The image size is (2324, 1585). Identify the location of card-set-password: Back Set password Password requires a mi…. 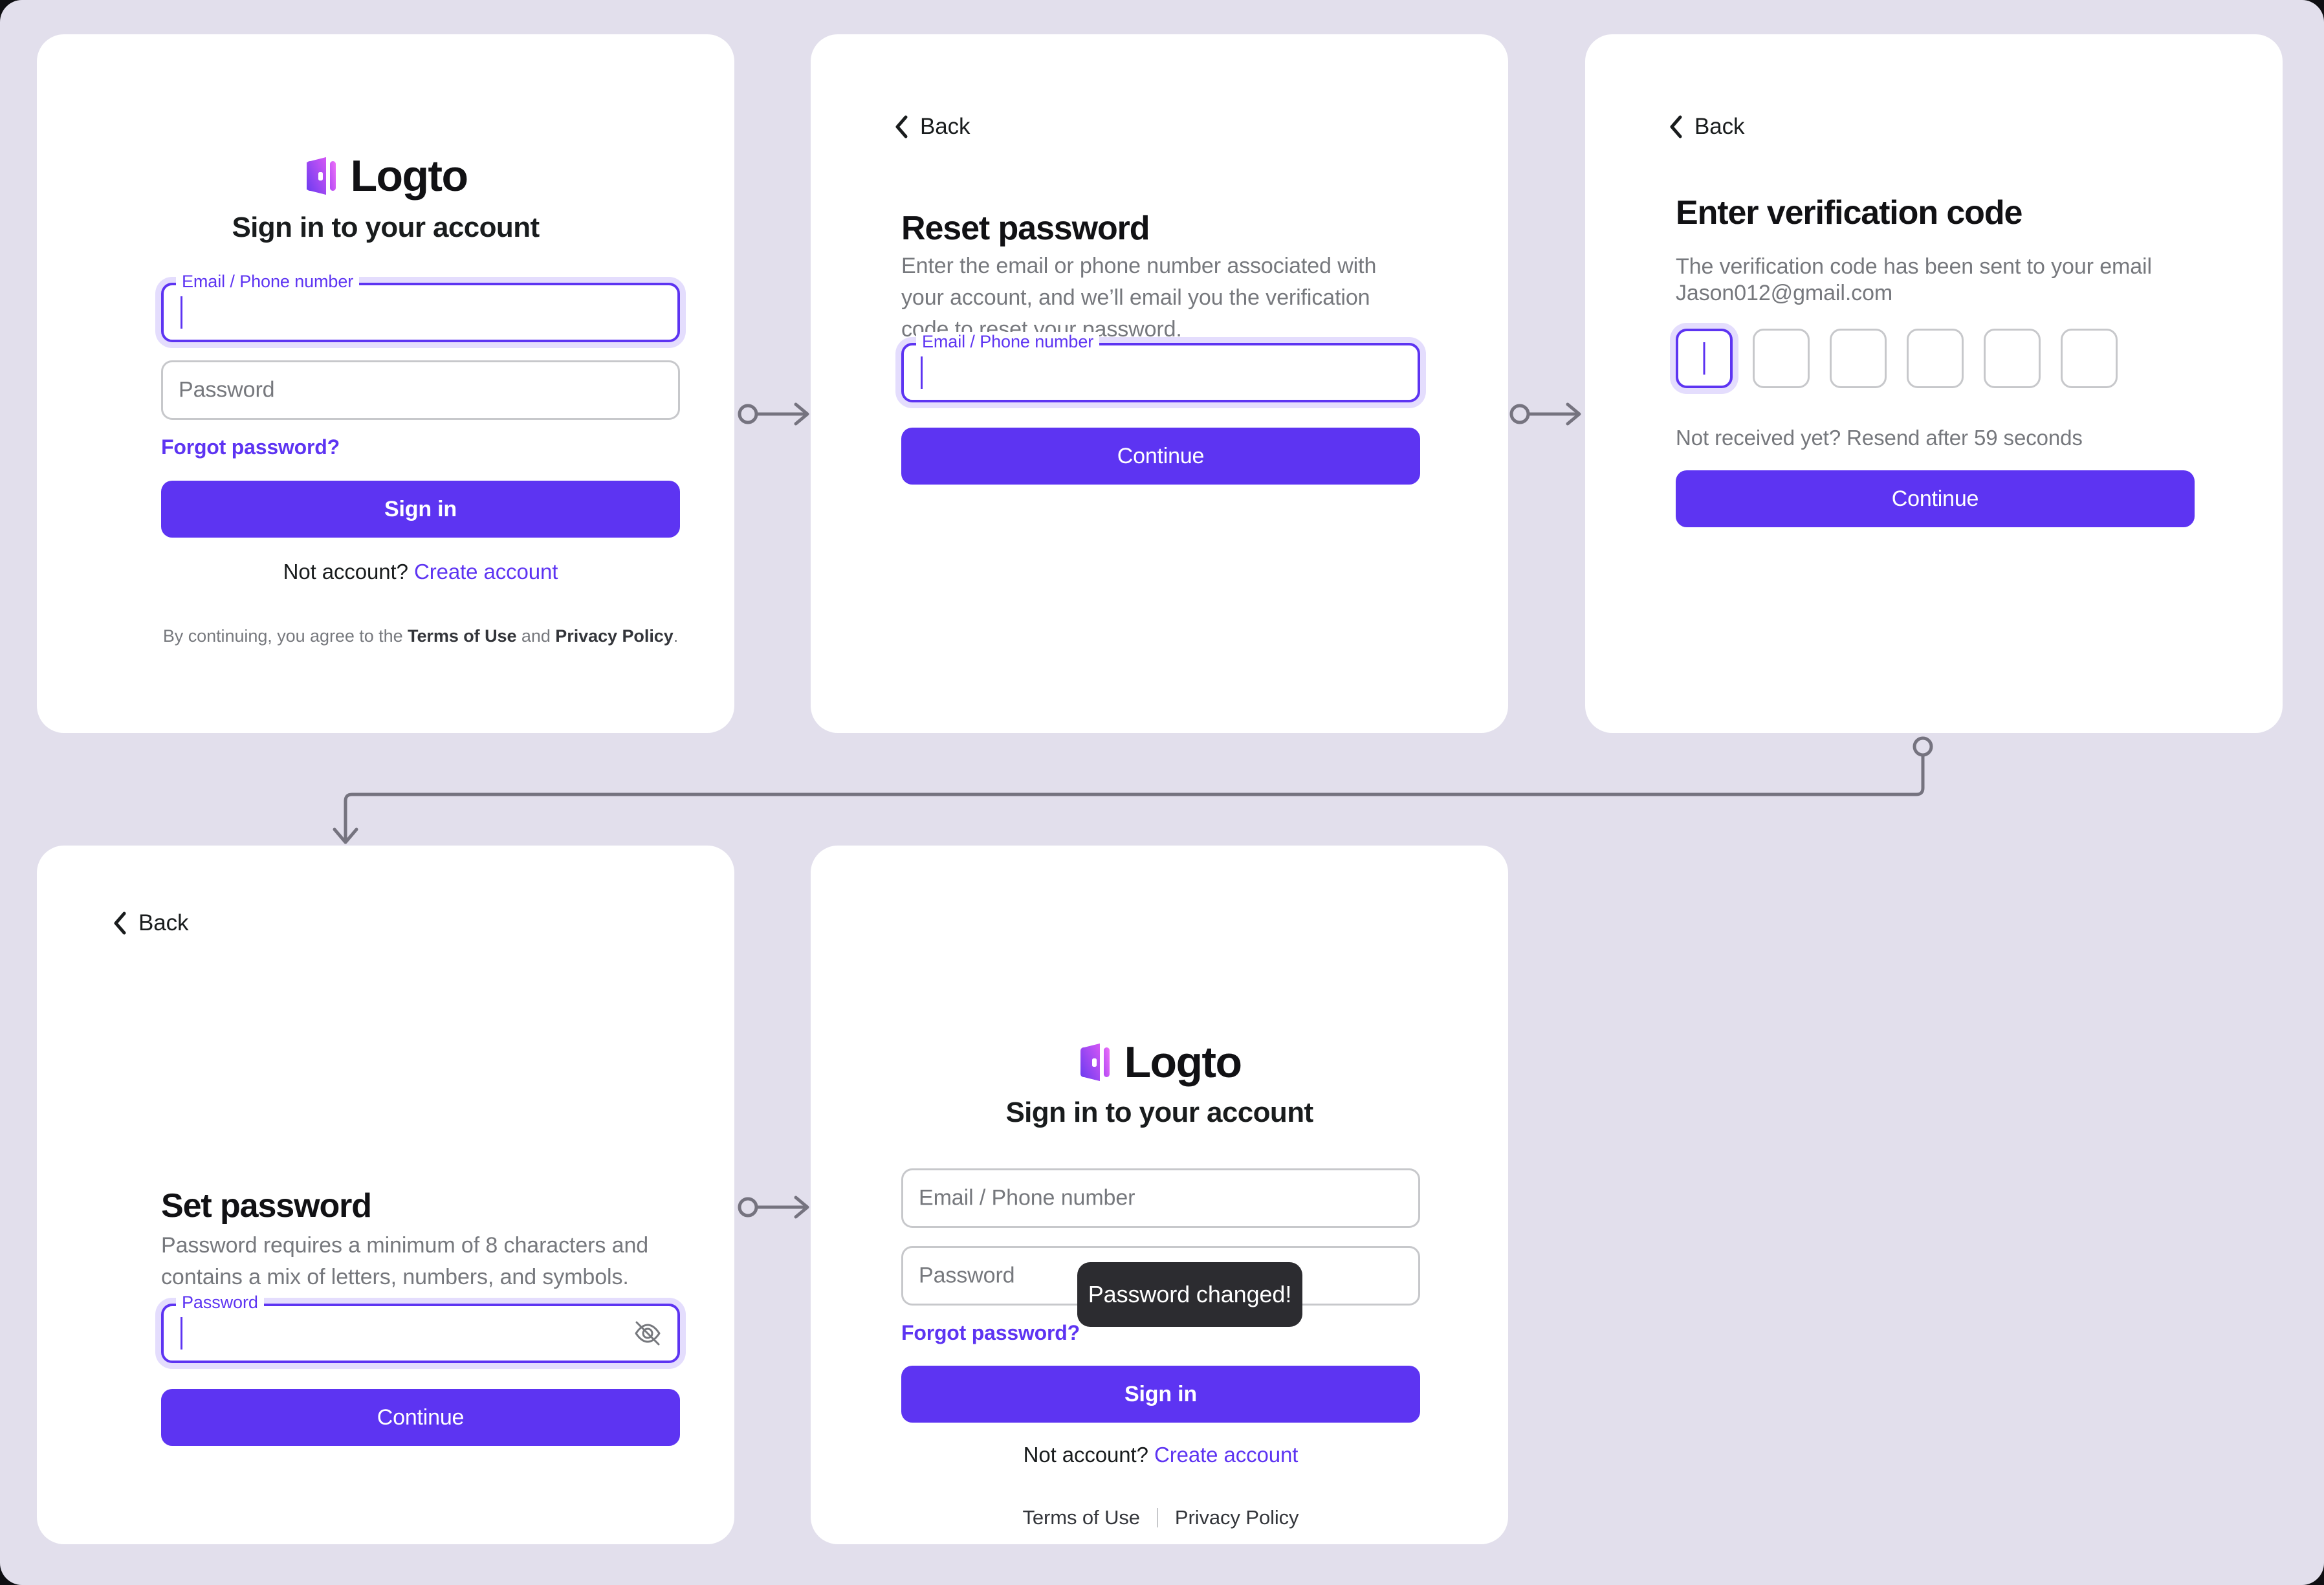
(386, 1195).